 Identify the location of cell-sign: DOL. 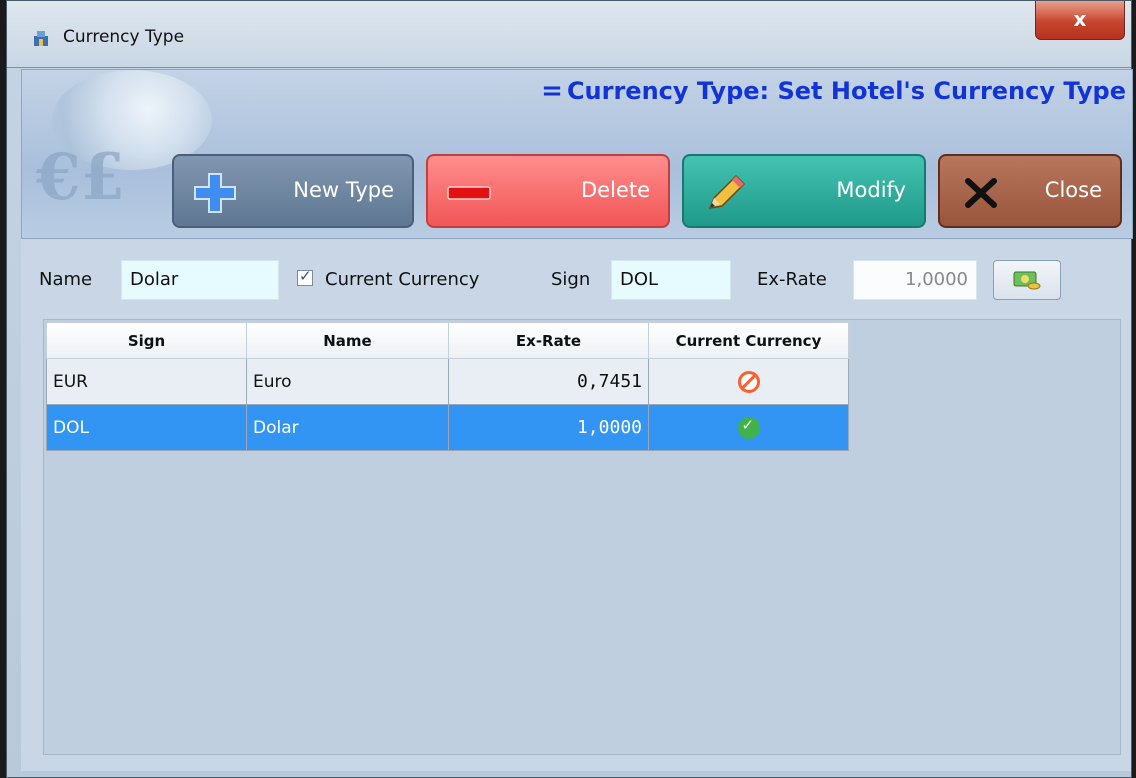
(146, 427).